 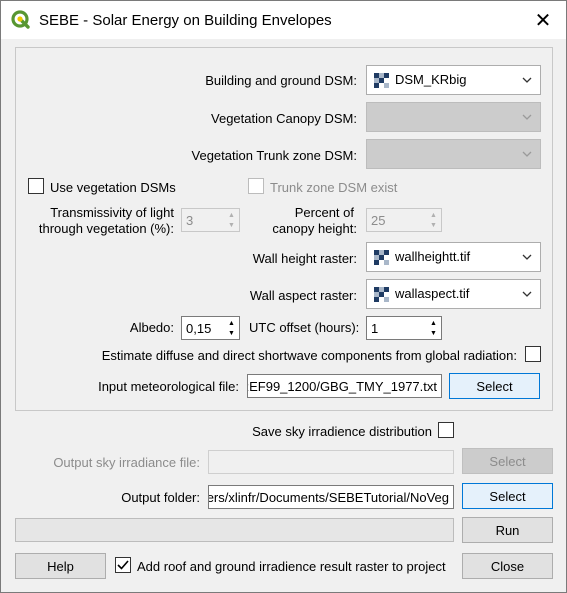 I want to click on percent-canopy-label-line1: Percent of, so click(x=324, y=212).